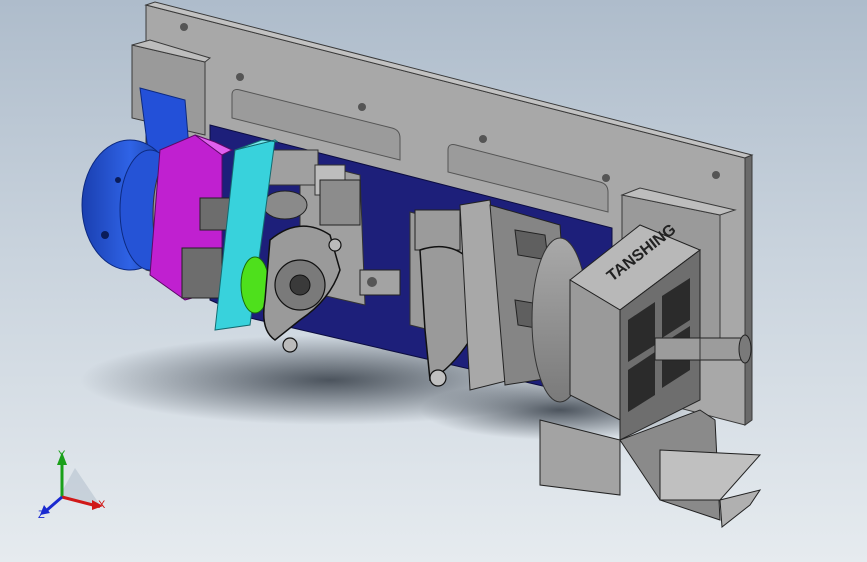 The height and width of the screenshot is (562, 867). What do you see at coordinates (102, 505) in the screenshot?
I see `triad-x-label: X` at bounding box center [102, 505].